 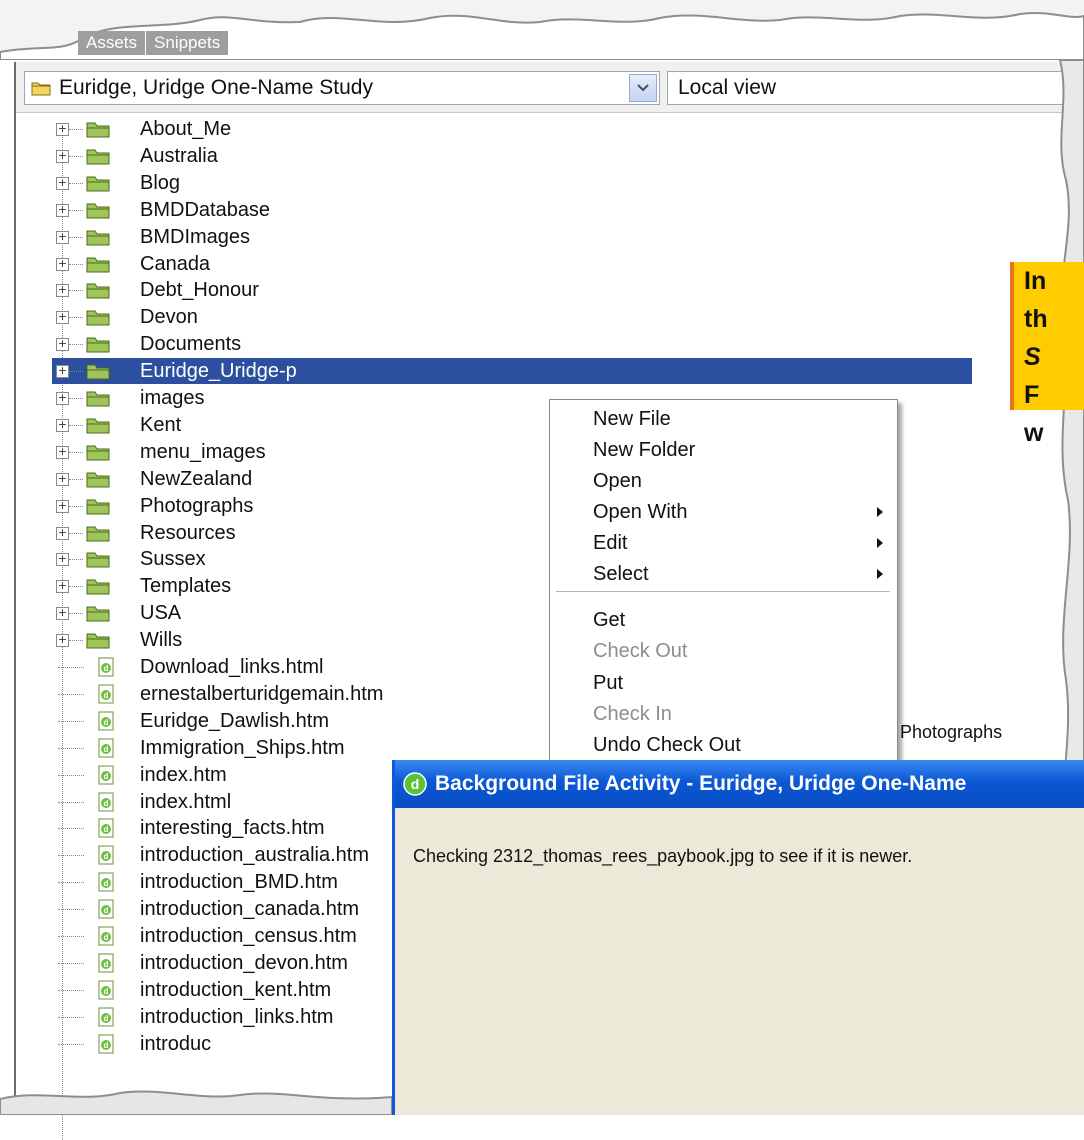 What do you see at coordinates (610, 543) in the screenshot?
I see `menu-item-label: Edit` at bounding box center [610, 543].